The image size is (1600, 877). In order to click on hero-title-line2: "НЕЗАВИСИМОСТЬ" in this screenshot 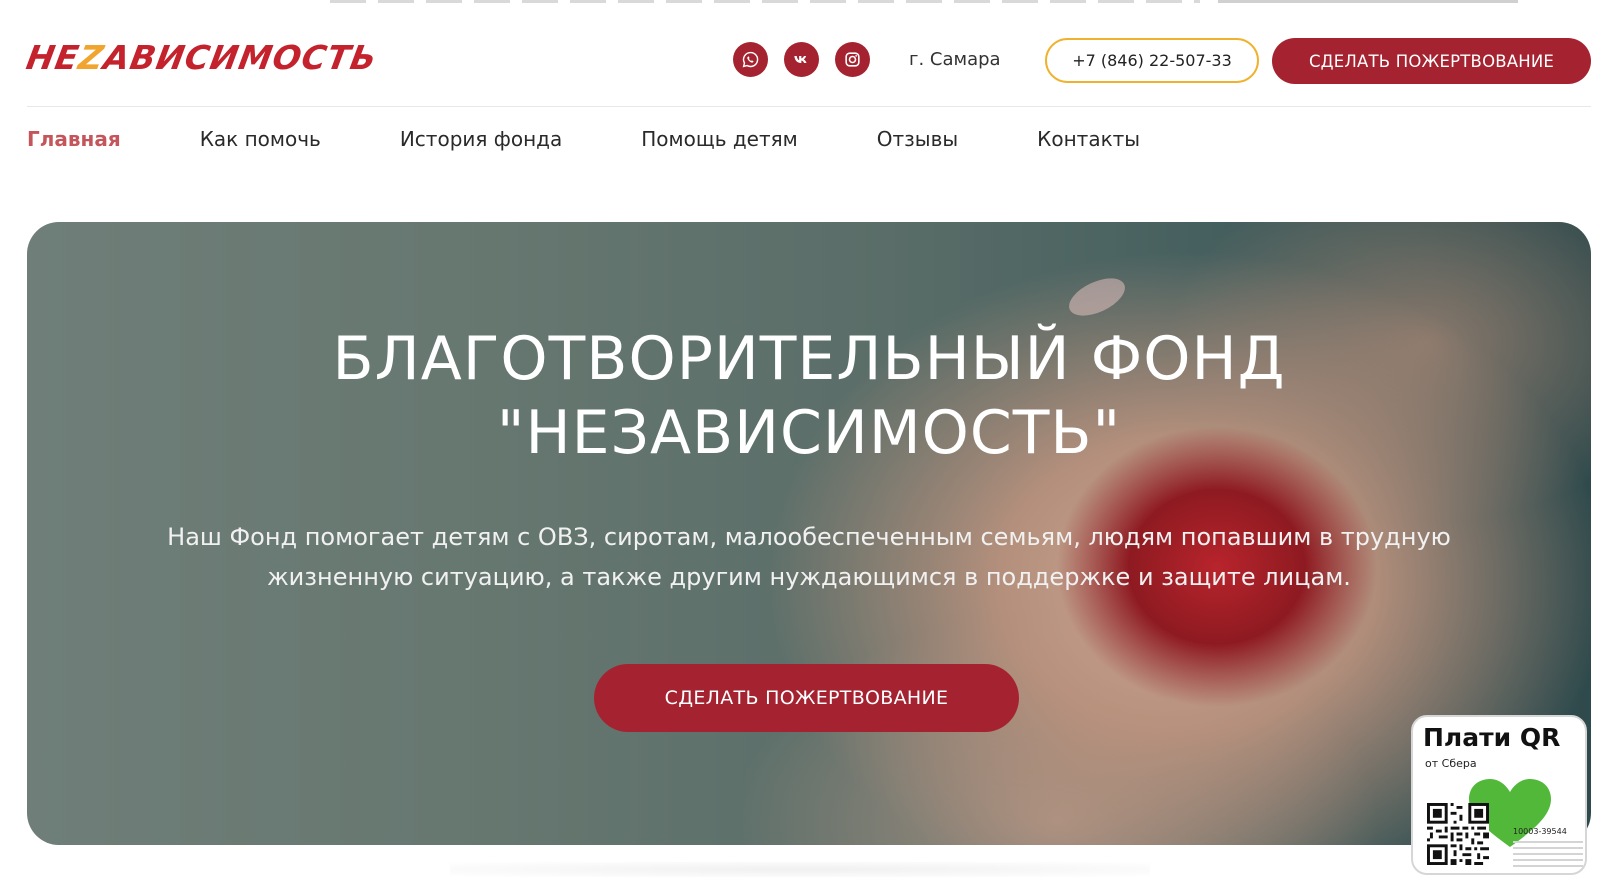, I will do `click(809, 433)`.